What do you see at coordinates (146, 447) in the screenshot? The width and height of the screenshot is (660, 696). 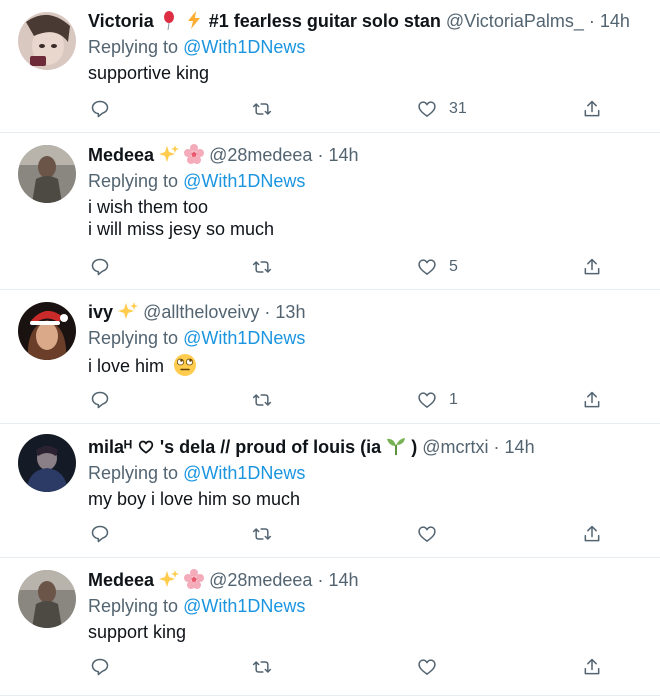 I see `heart-outline-icon` at bounding box center [146, 447].